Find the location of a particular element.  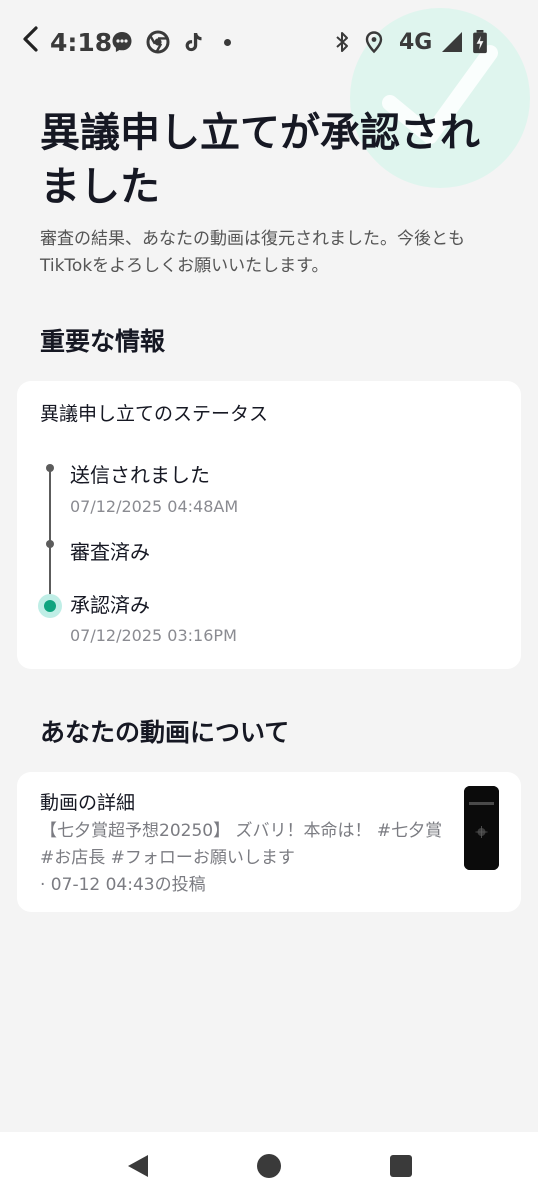

system-nav-bar is located at coordinates (269, 1166).